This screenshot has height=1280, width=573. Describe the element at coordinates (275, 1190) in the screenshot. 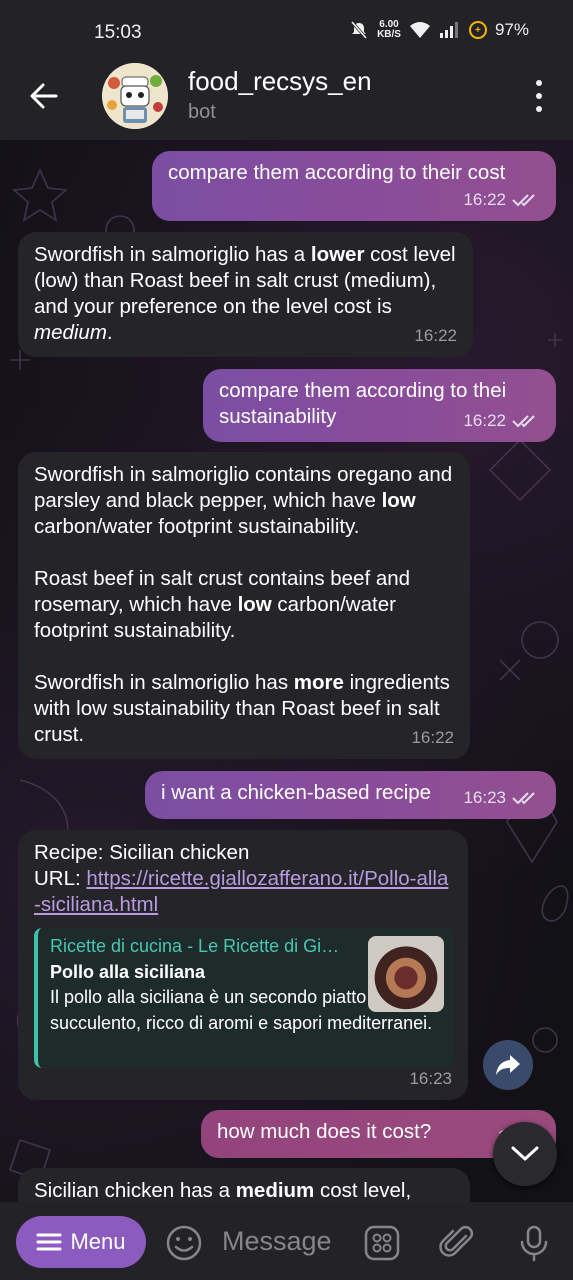

I see `bold-text: medium` at that location.